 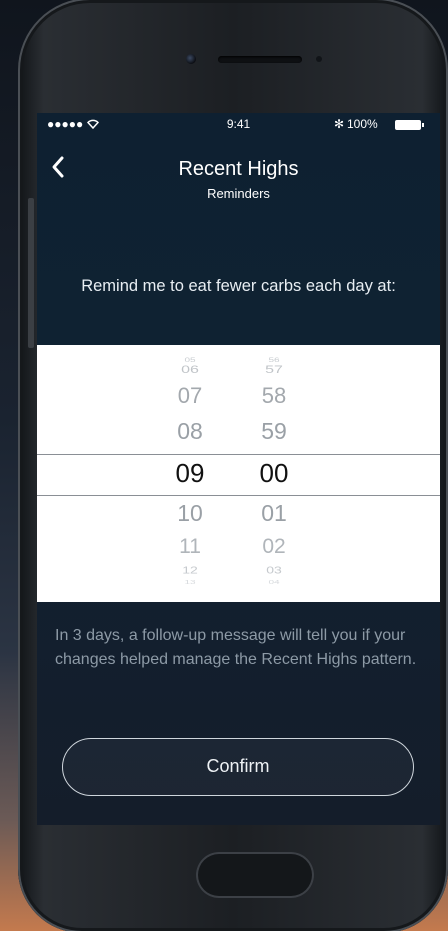 What do you see at coordinates (238, 193) in the screenshot?
I see `page-subtitle: Reminders` at bounding box center [238, 193].